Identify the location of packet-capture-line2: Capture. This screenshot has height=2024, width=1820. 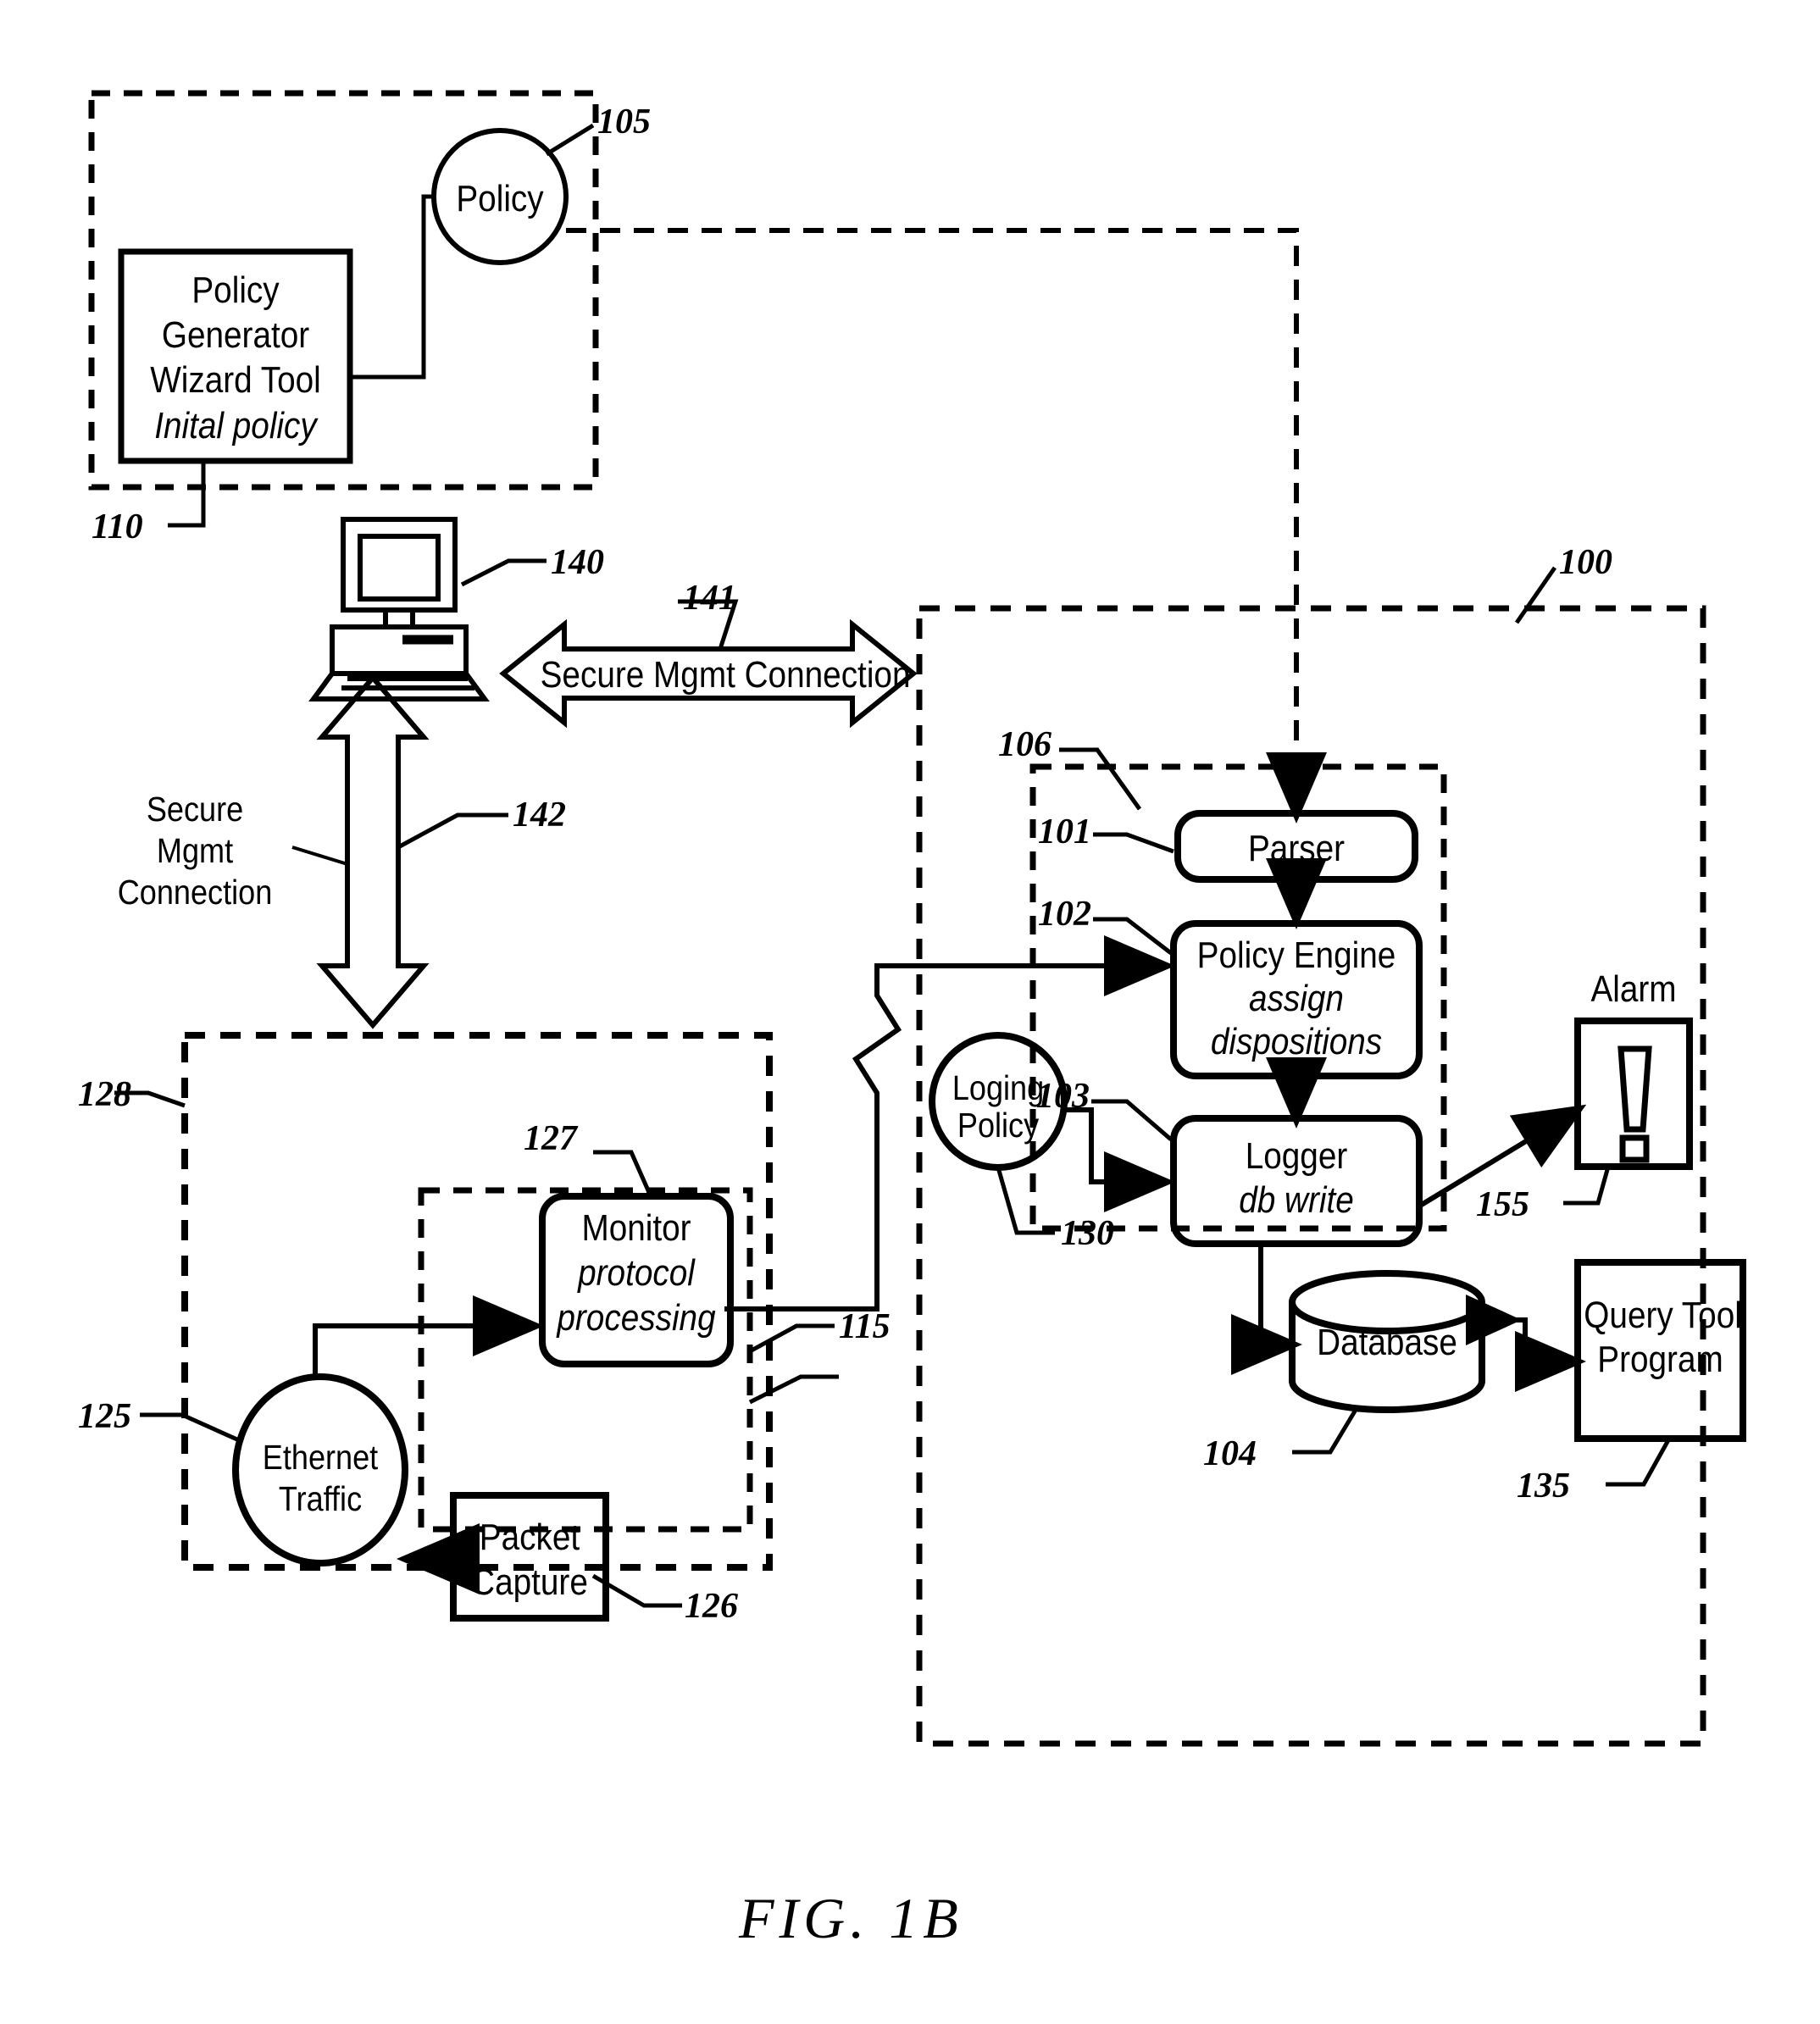
(530, 1582).